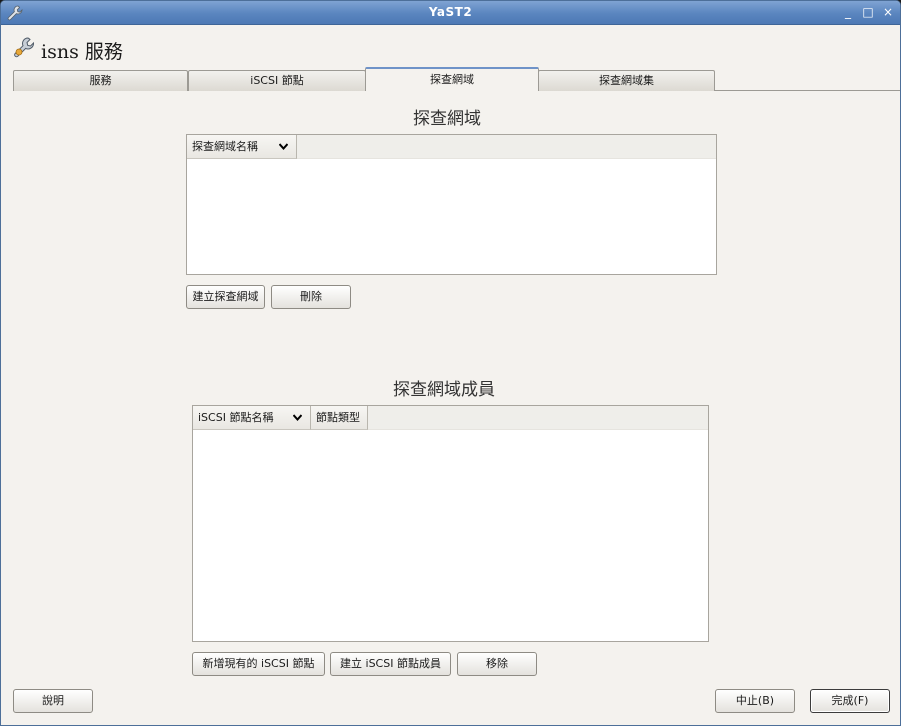  I want to click on minimize-icon: _, so click(848, 12).